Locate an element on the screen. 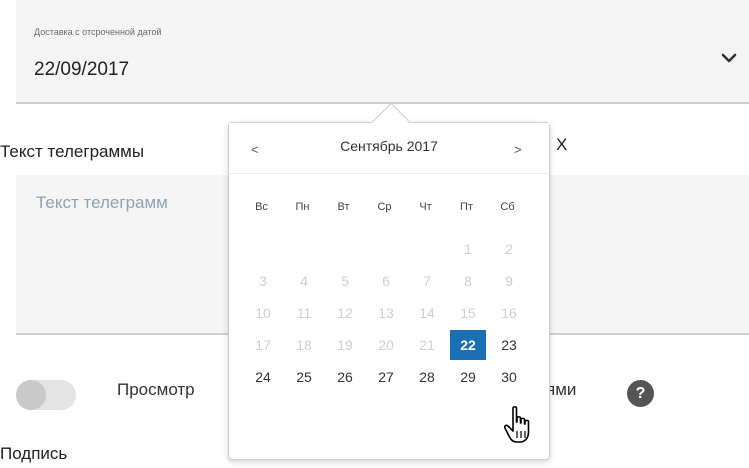 The width and height of the screenshot is (749, 468). day-cell: 23 is located at coordinates (509, 345).